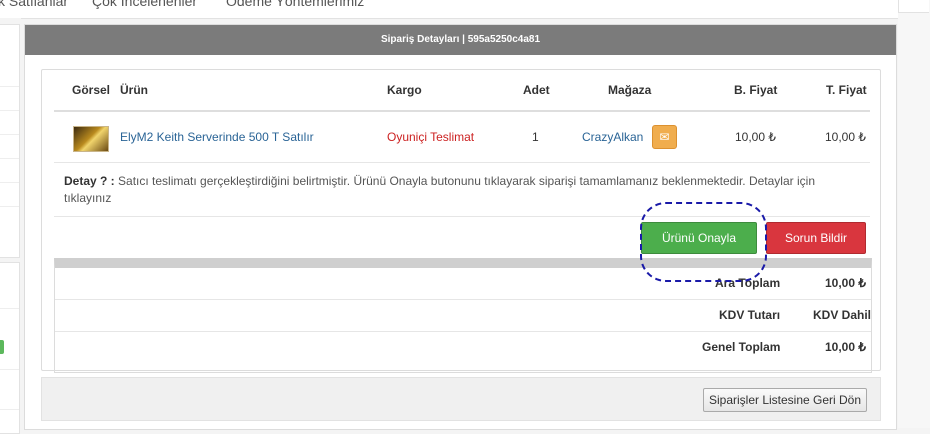 The height and width of the screenshot is (434, 930). What do you see at coordinates (845, 283) in the screenshot?
I see `subtotal-value: 10,00 ₺` at bounding box center [845, 283].